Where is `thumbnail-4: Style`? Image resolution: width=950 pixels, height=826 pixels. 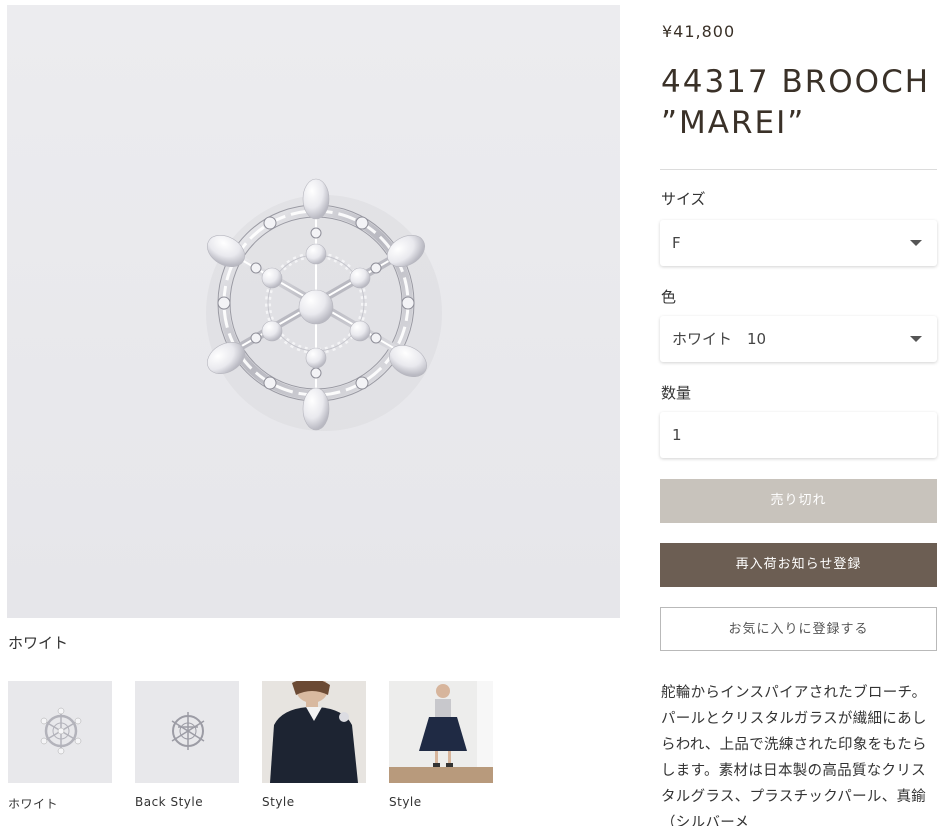
thumbnail-4: Style is located at coordinates (441, 745).